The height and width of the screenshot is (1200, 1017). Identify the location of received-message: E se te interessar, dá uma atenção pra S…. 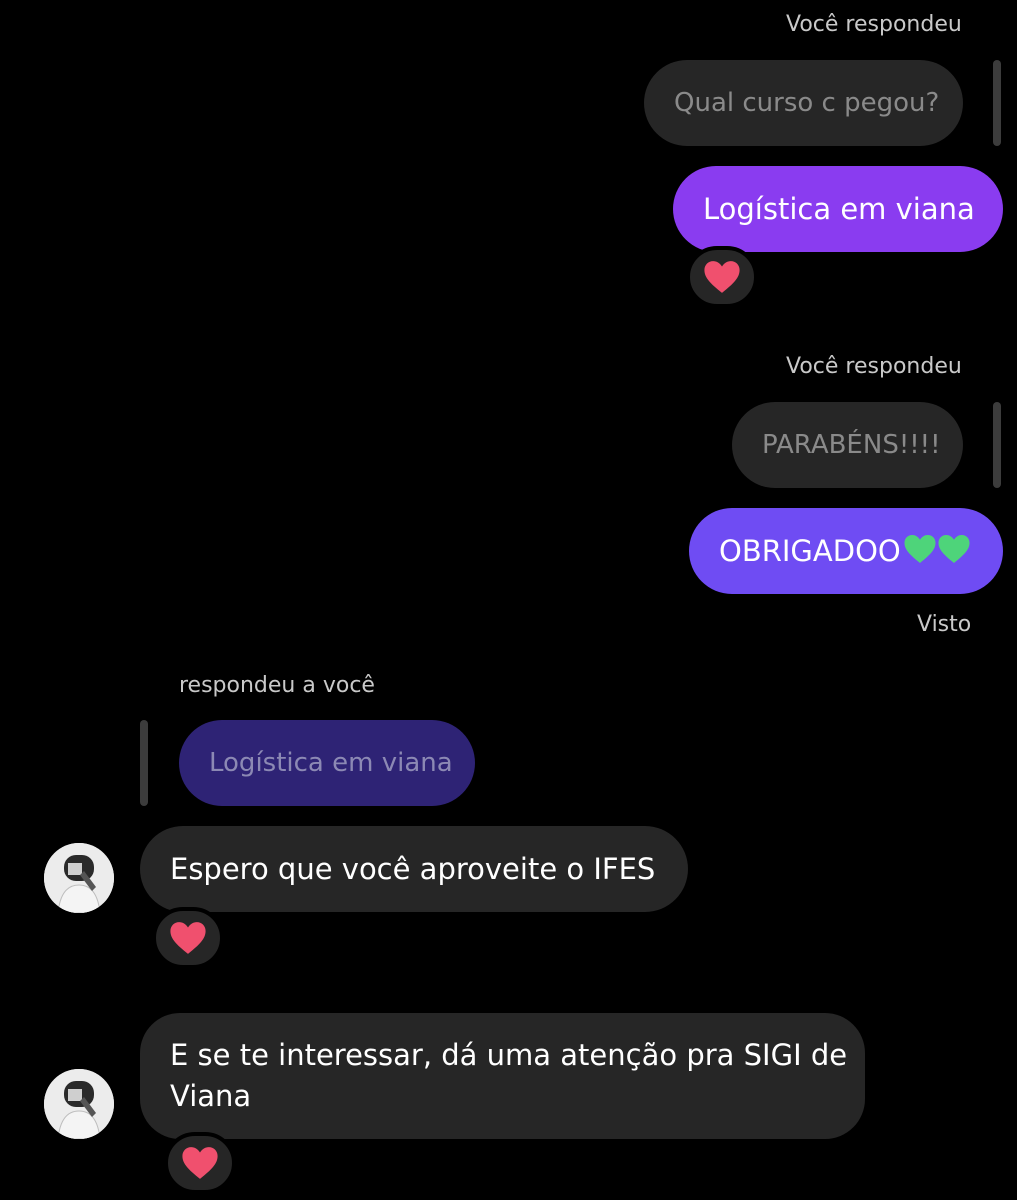
(502, 1076).